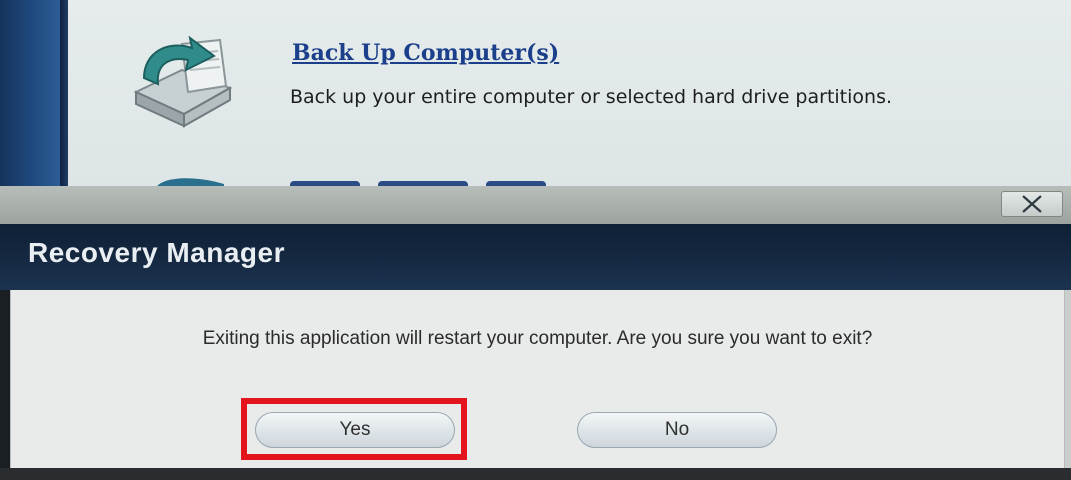  Describe the element at coordinates (157, 252) in the screenshot. I see `dialog-title: Recovery Manager` at that location.